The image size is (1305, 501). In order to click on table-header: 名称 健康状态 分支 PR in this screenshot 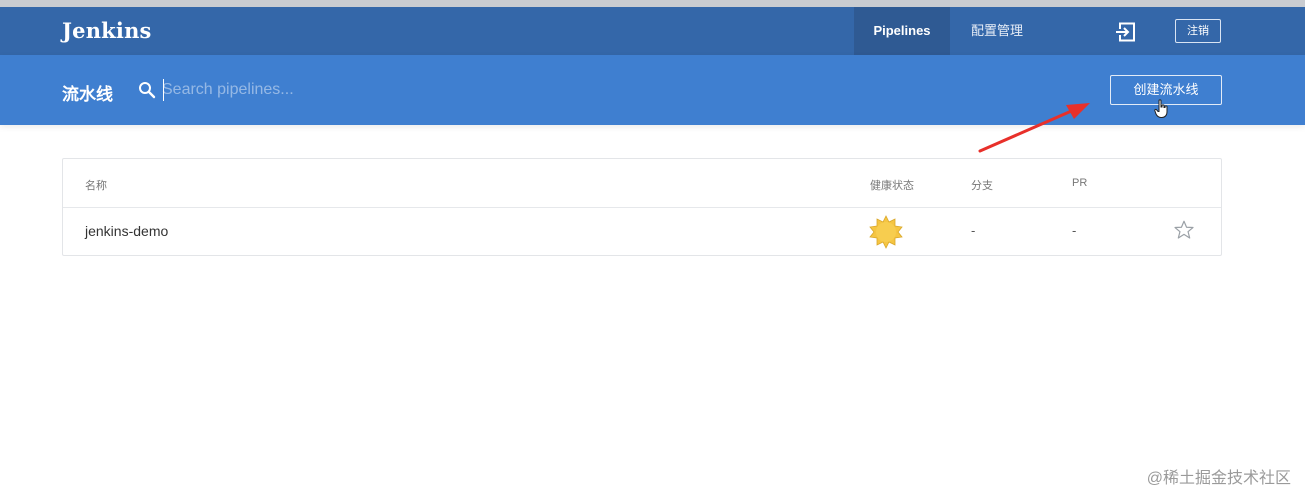, I will do `click(642, 183)`.